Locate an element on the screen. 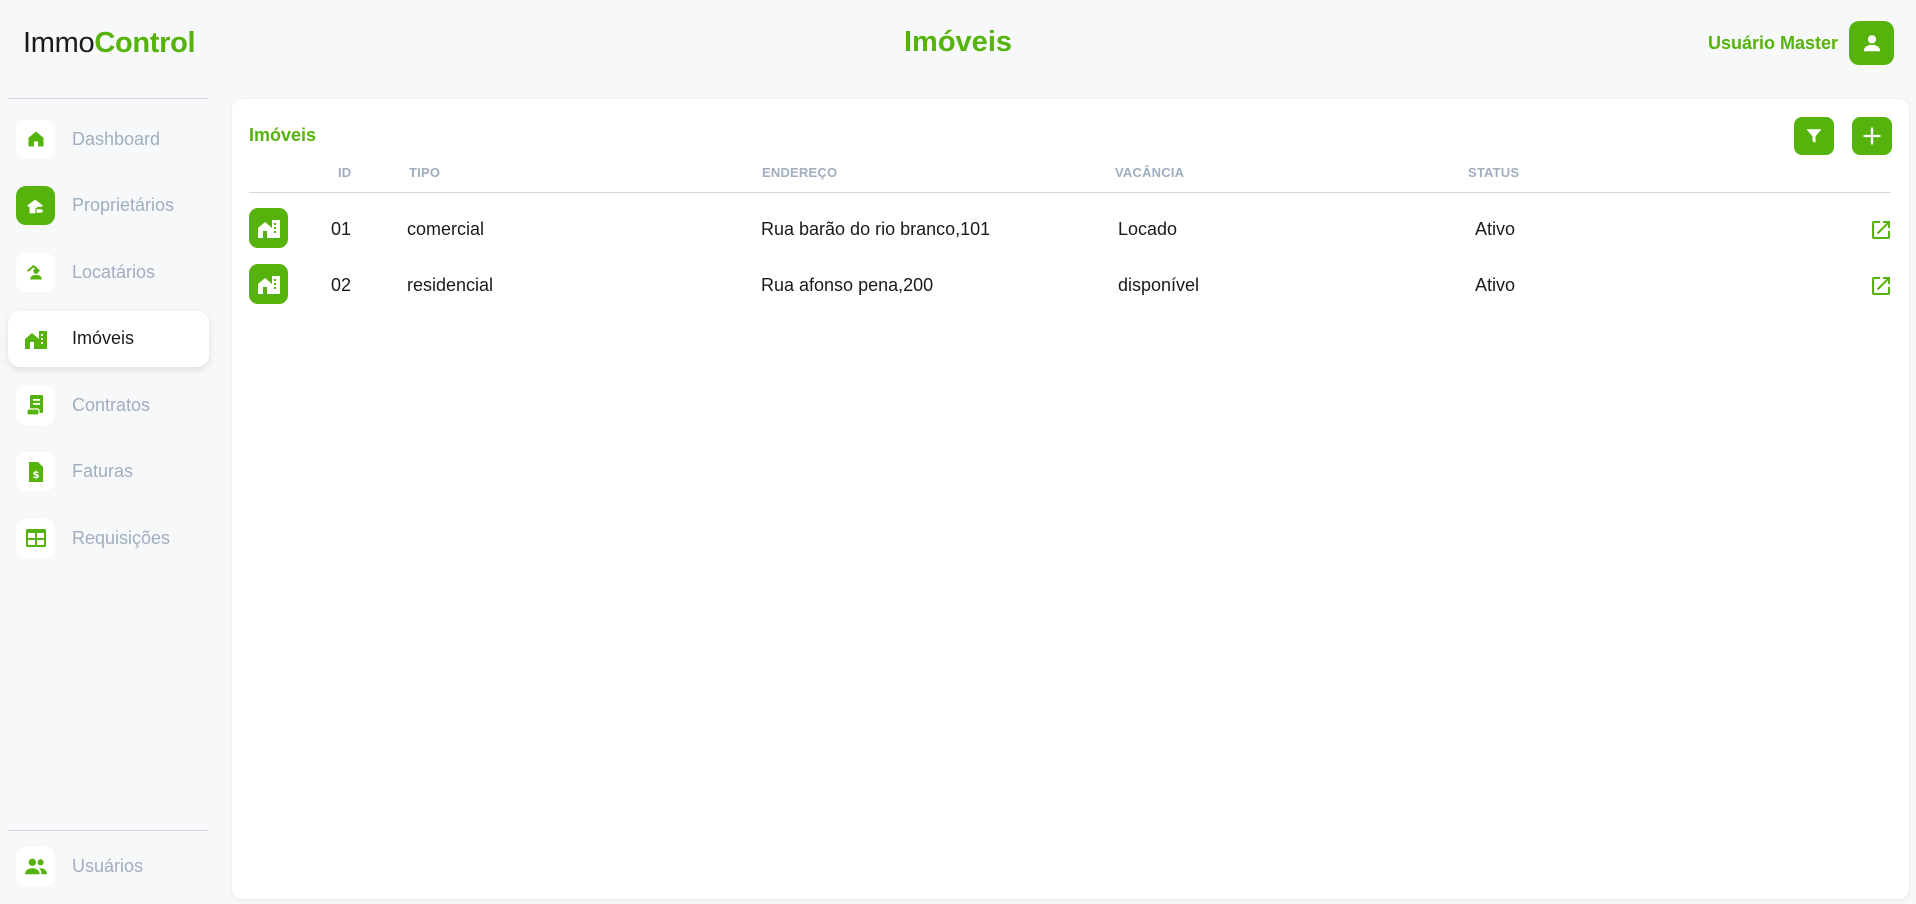 This screenshot has width=1916, height=904. table-header: ID TIPO ENDEREÇO VACÂNCIA STATUS is located at coordinates (1070, 179).